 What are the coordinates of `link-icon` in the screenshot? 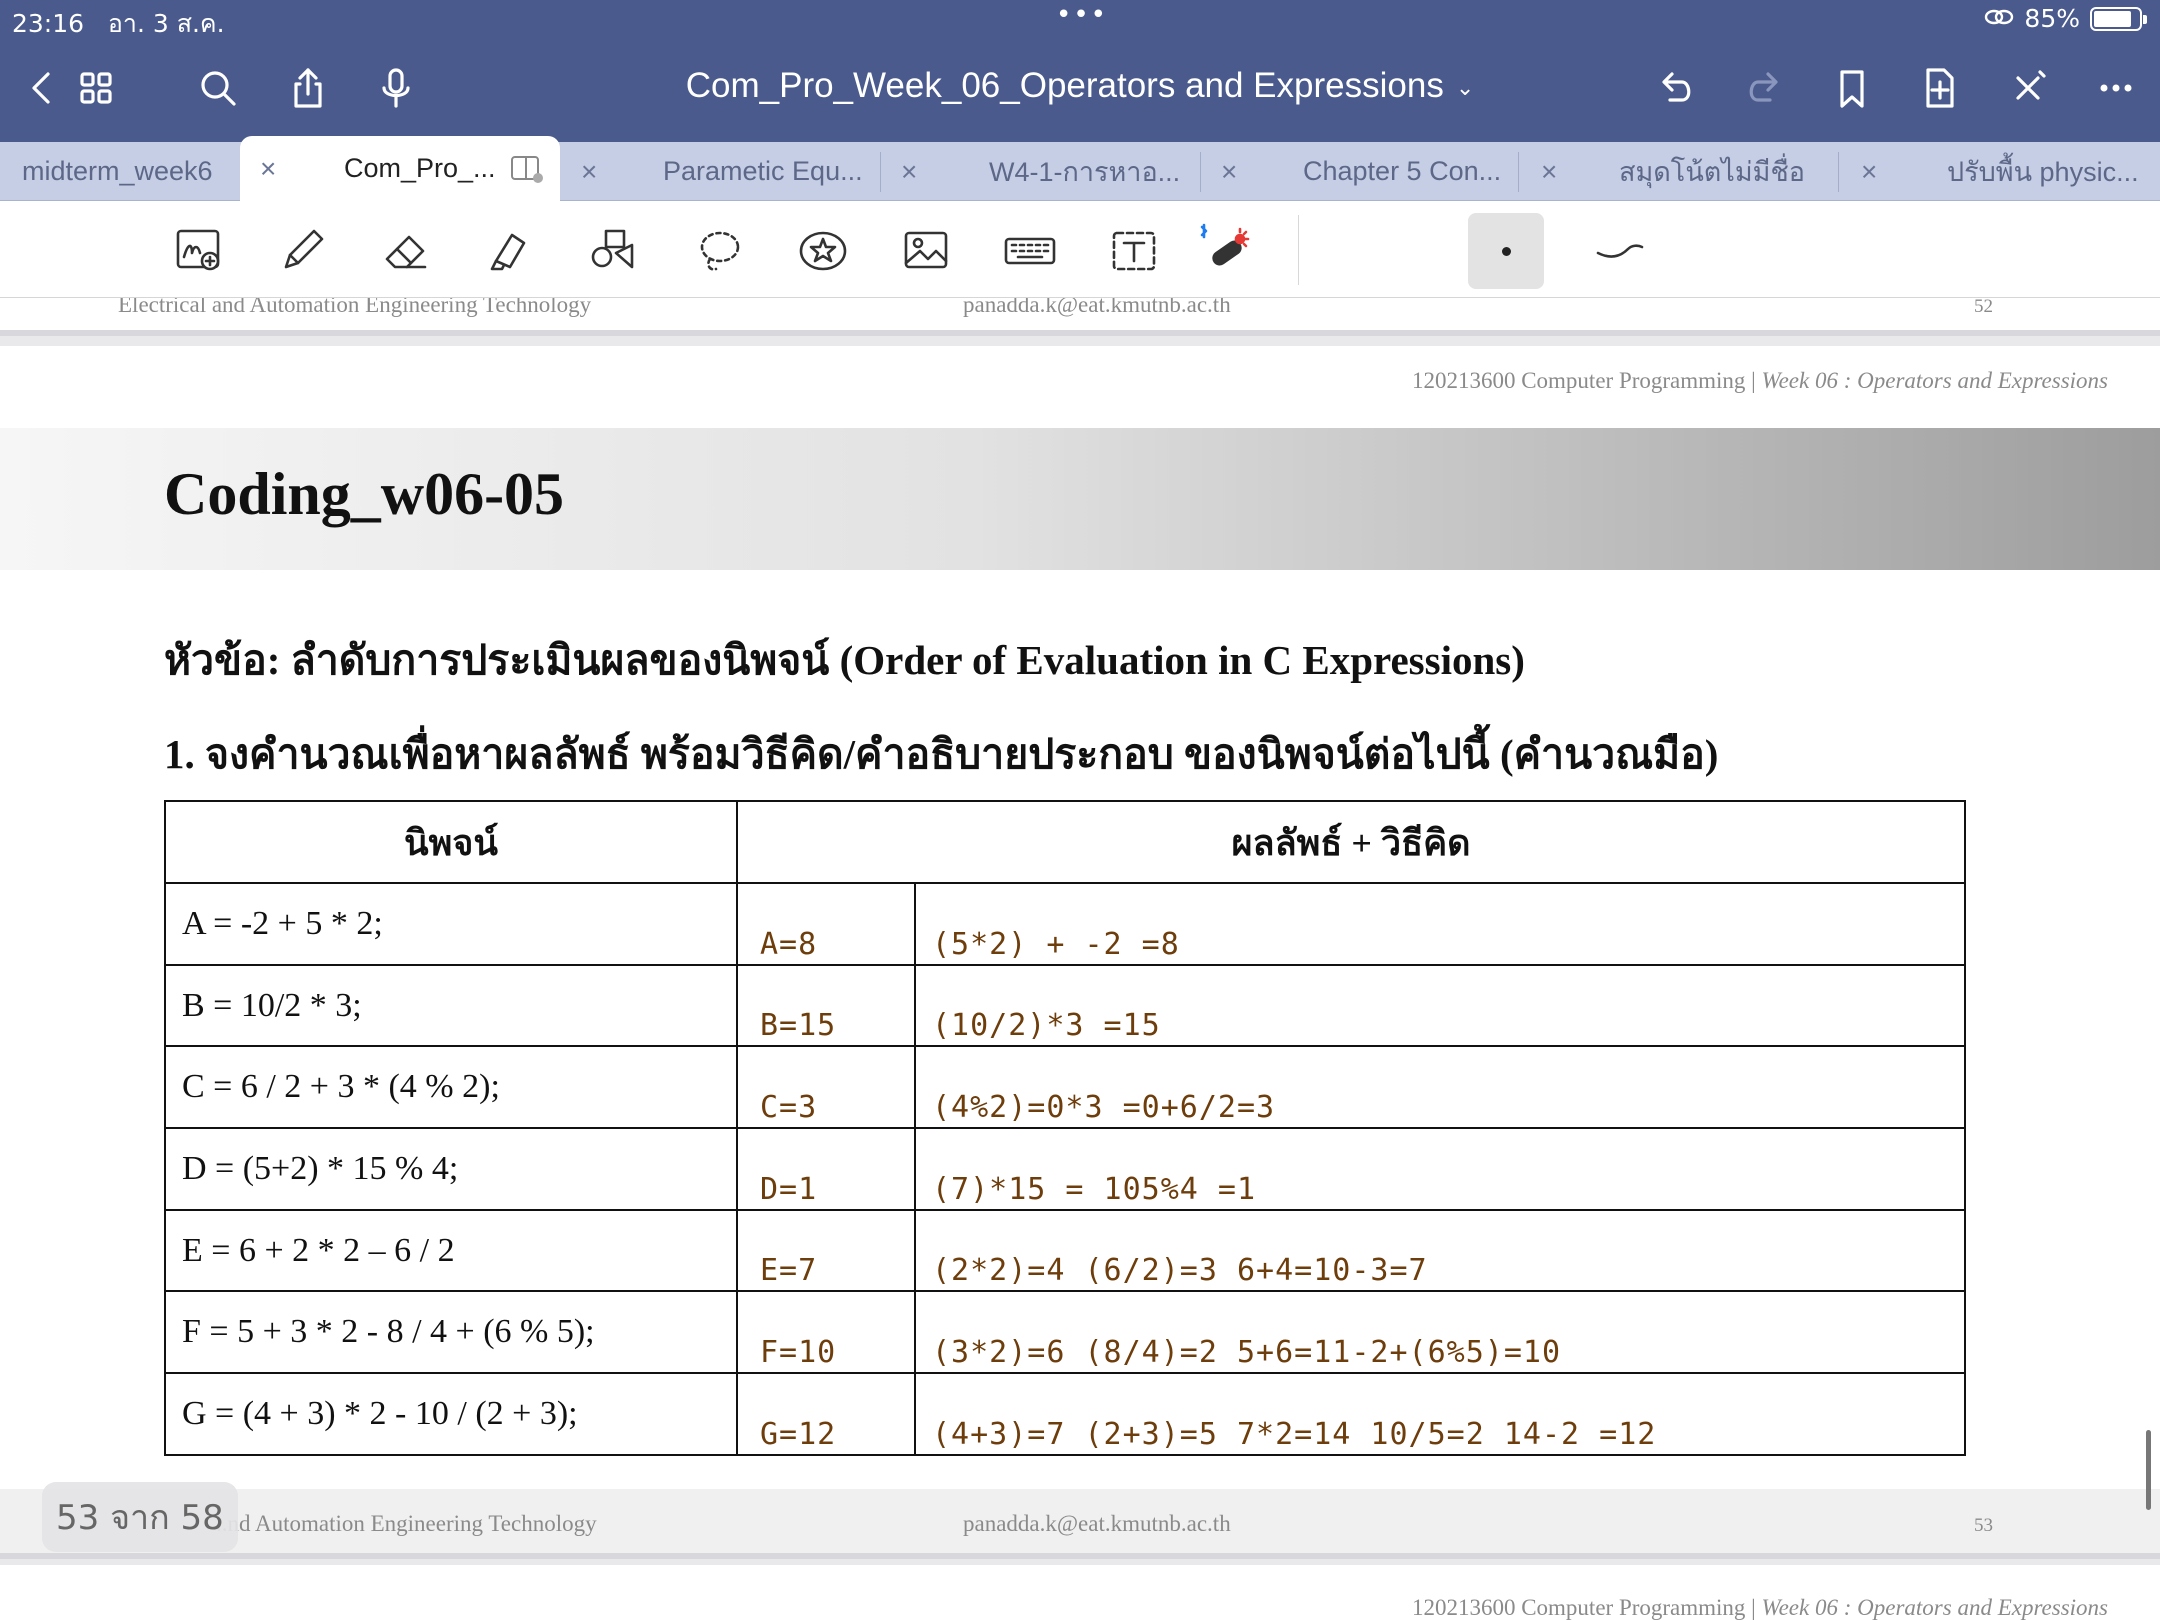 It's located at (1999, 18).